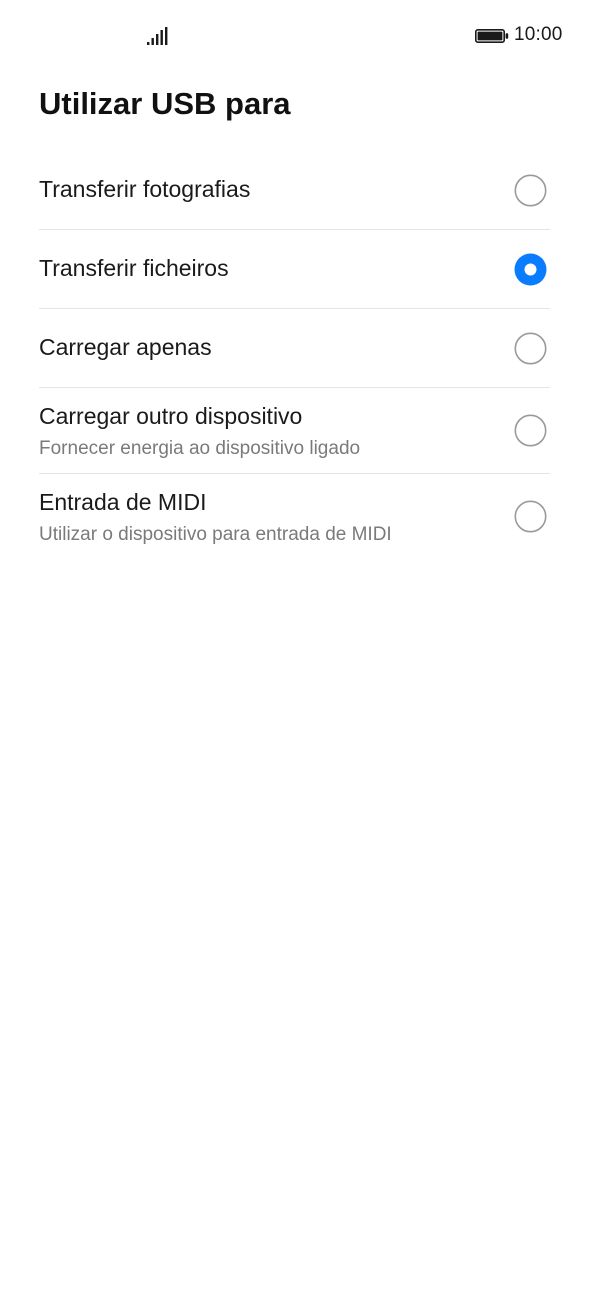  I want to click on battery-full-icon, so click(492, 36).